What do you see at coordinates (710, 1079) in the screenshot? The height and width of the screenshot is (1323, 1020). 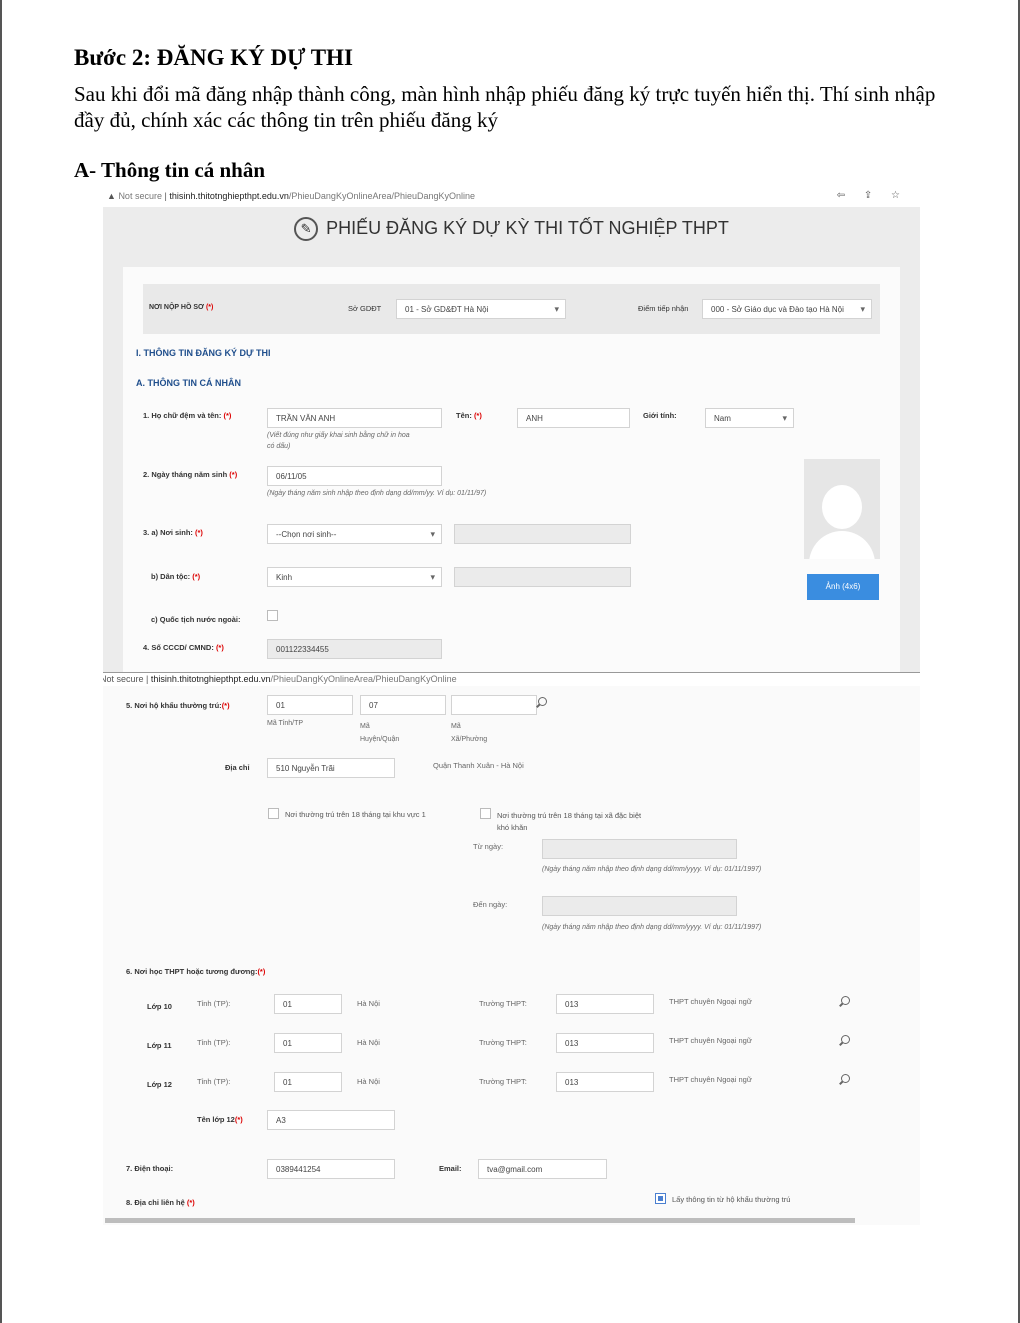 I see `class12-truong-name: THPT chuyên Ngoại ngữ` at bounding box center [710, 1079].